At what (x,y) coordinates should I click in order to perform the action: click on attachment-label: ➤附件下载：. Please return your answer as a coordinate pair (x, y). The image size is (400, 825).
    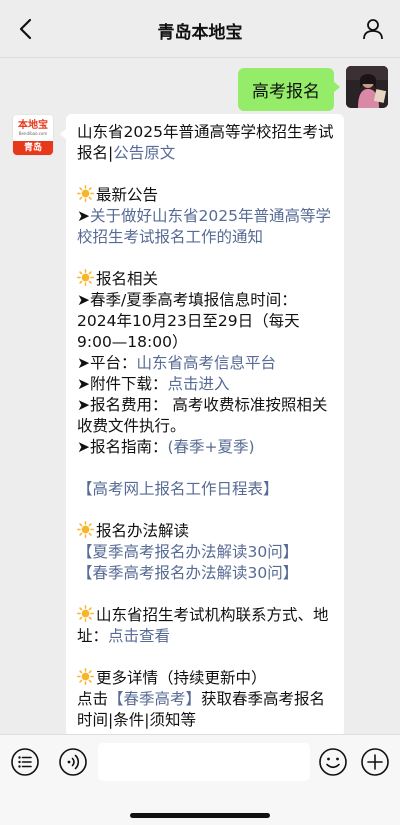
    Looking at the image, I should click on (122, 384).